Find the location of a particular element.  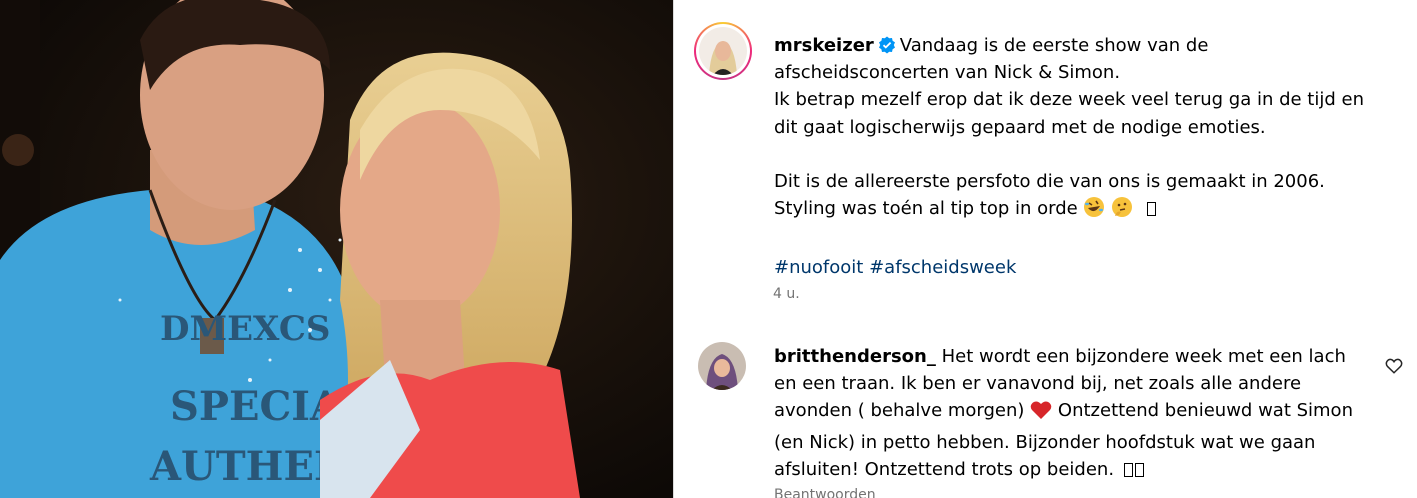

svg-text: DMEXCS is located at coordinates (245, 329).